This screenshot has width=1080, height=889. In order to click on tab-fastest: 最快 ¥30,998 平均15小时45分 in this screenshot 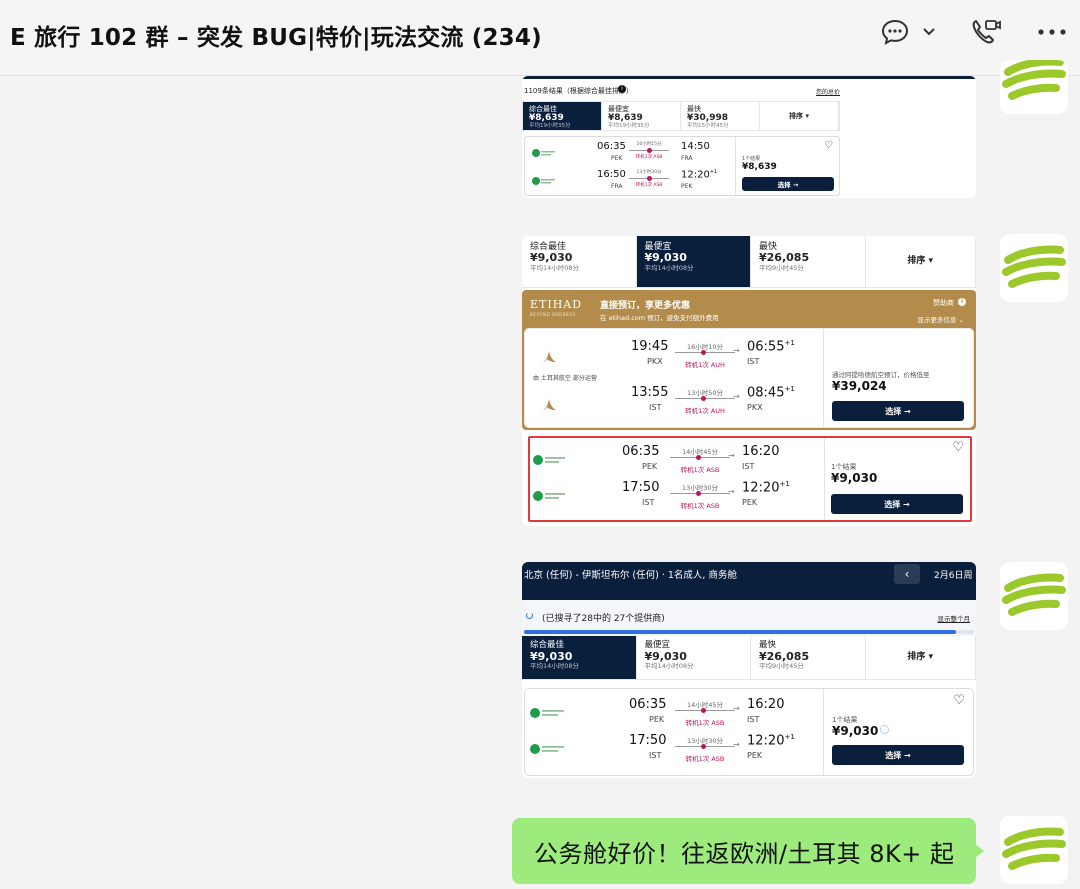, I will do `click(720, 116)`.